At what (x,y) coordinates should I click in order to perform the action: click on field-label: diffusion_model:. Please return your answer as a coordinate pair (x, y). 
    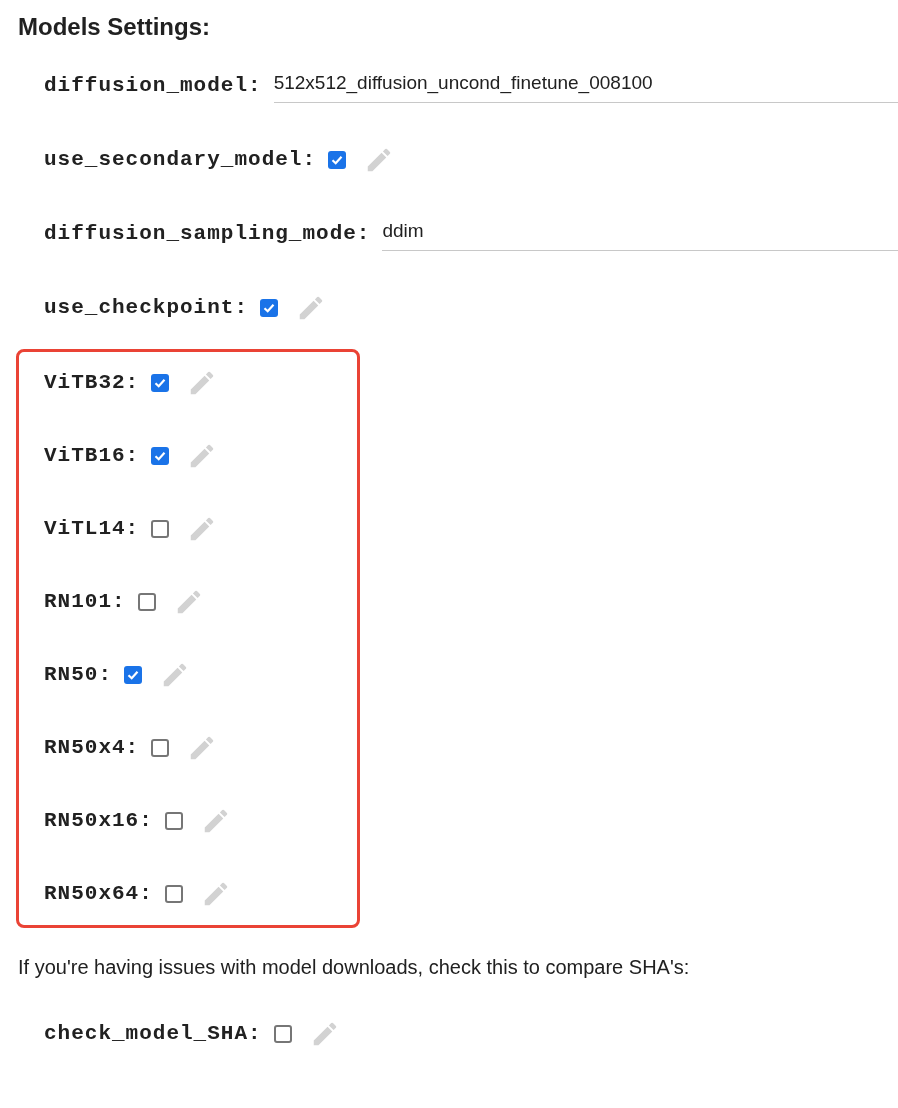
    Looking at the image, I should click on (153, 86).